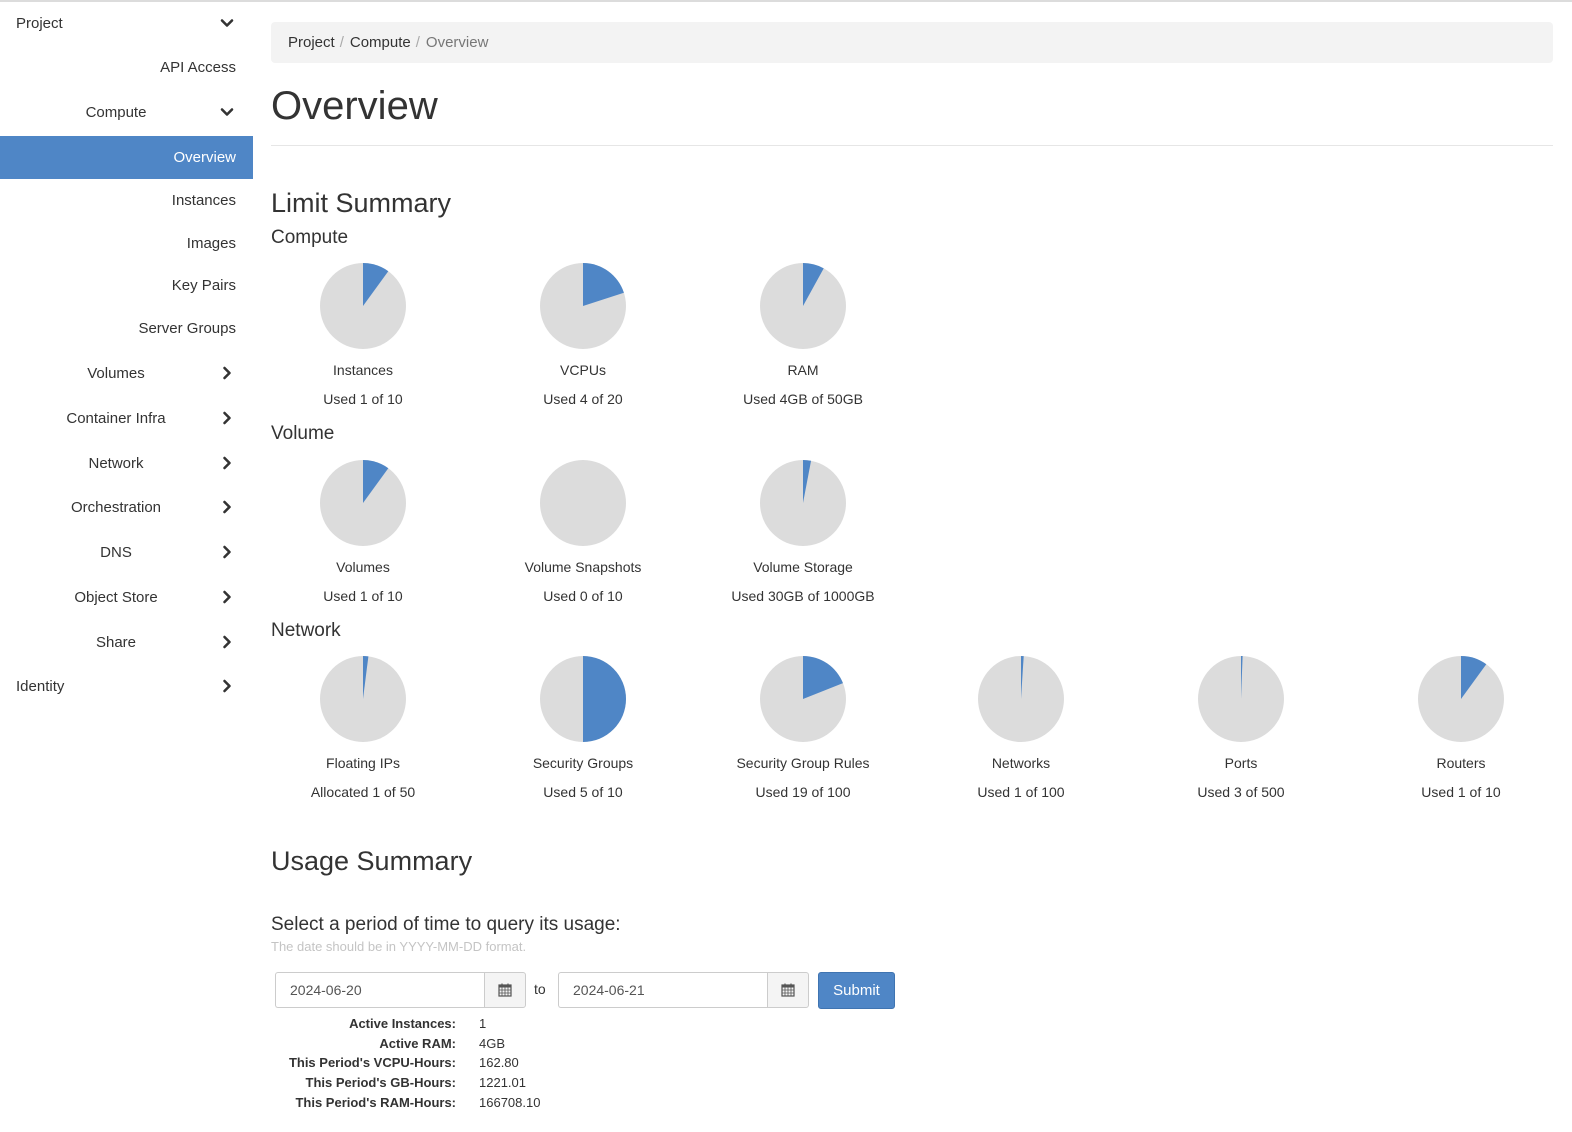 The width and height of the screenshot is (1572, 1132). Describe the element at coordinates (912, 42) in the screenshot. I see `breadcrumb: Project / Compute / Overview` at that location.